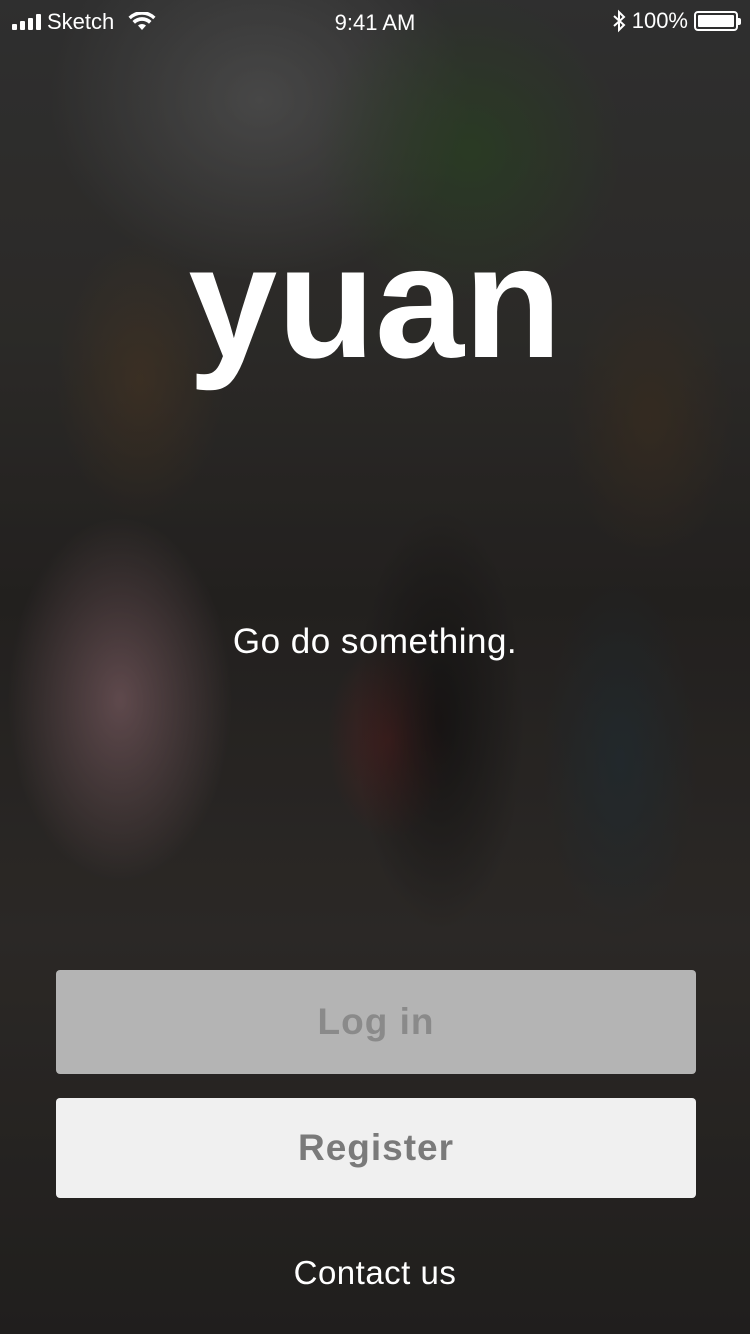 The height and width of the screenshot is (1334, 750). I want to click on status-bar-right: 100%, so click(676, 21).